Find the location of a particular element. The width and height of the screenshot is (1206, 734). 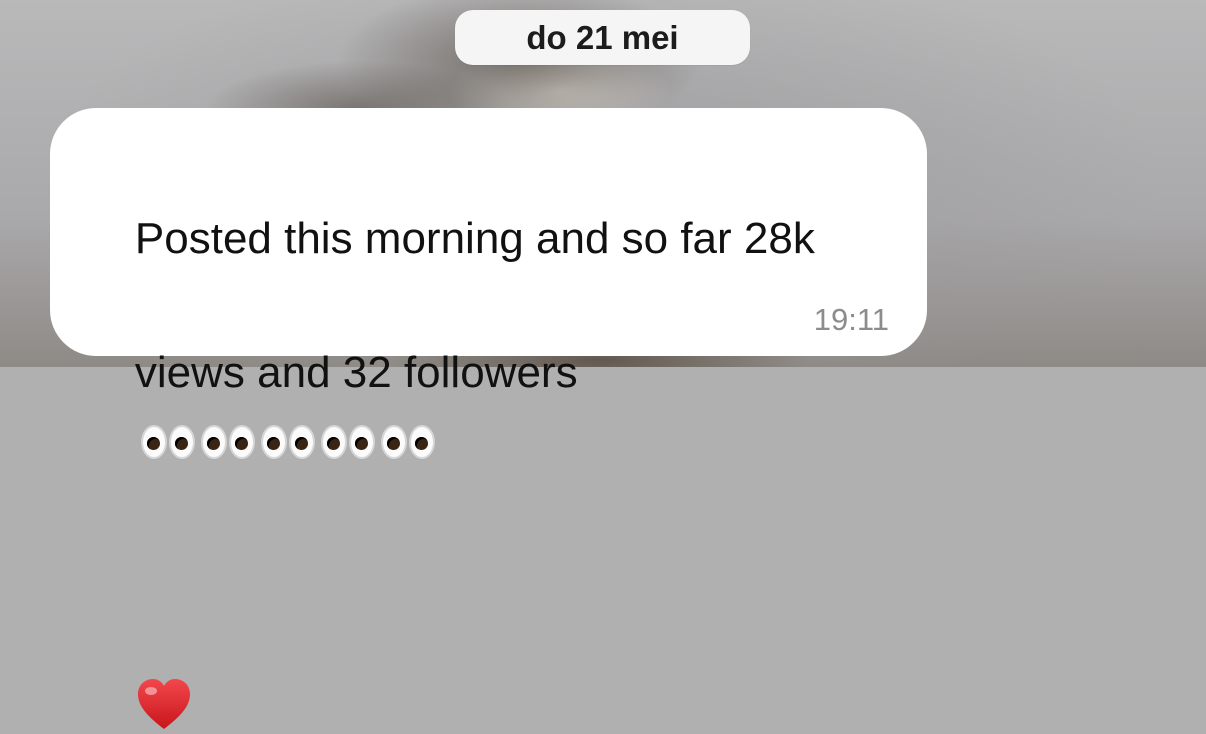

date-separator: do 21 mei is located at coordinates (602, 37).